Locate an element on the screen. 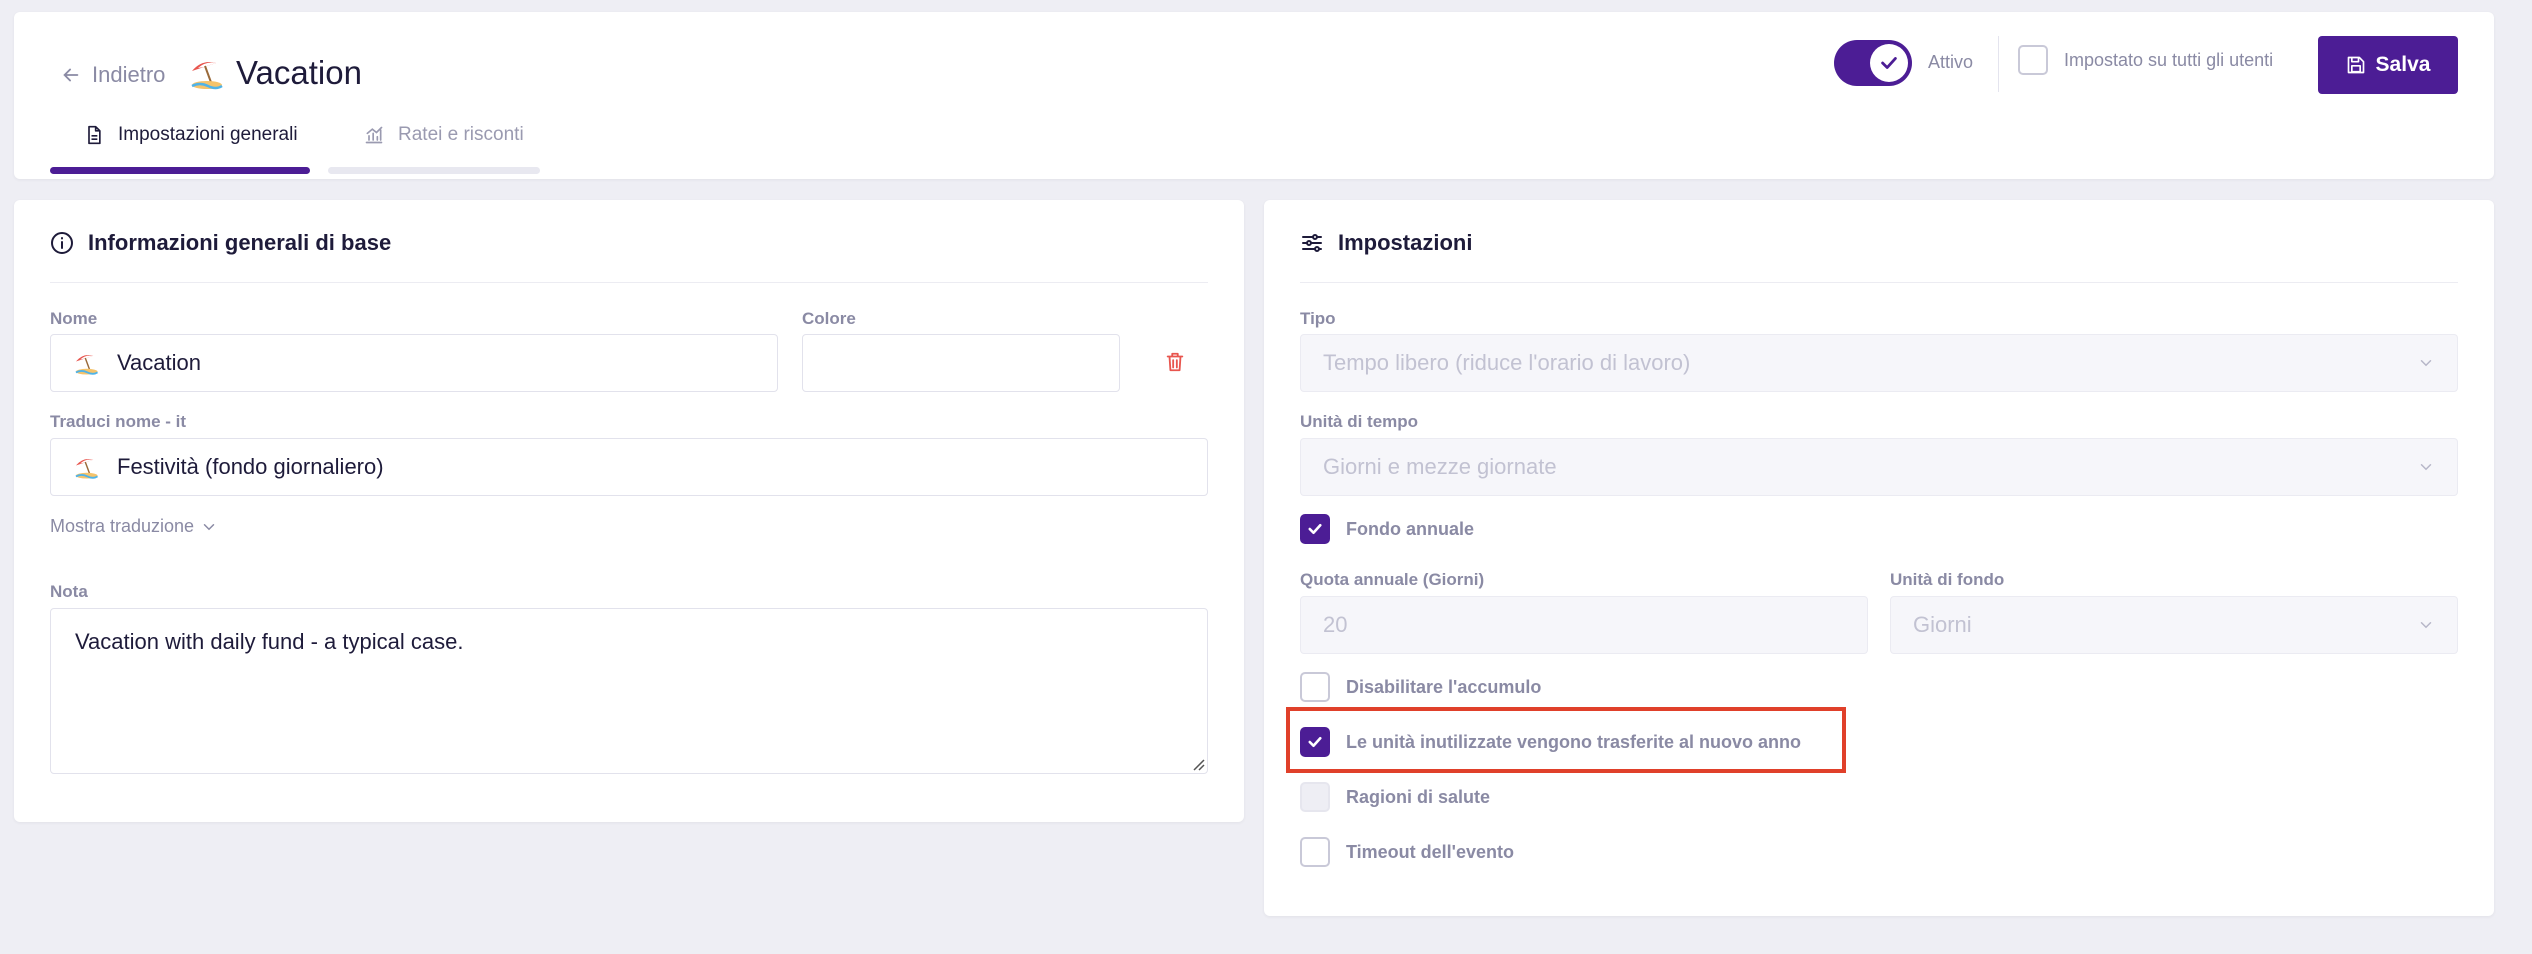  event-timeout-checkbox is located at coordinates (1315, 852).